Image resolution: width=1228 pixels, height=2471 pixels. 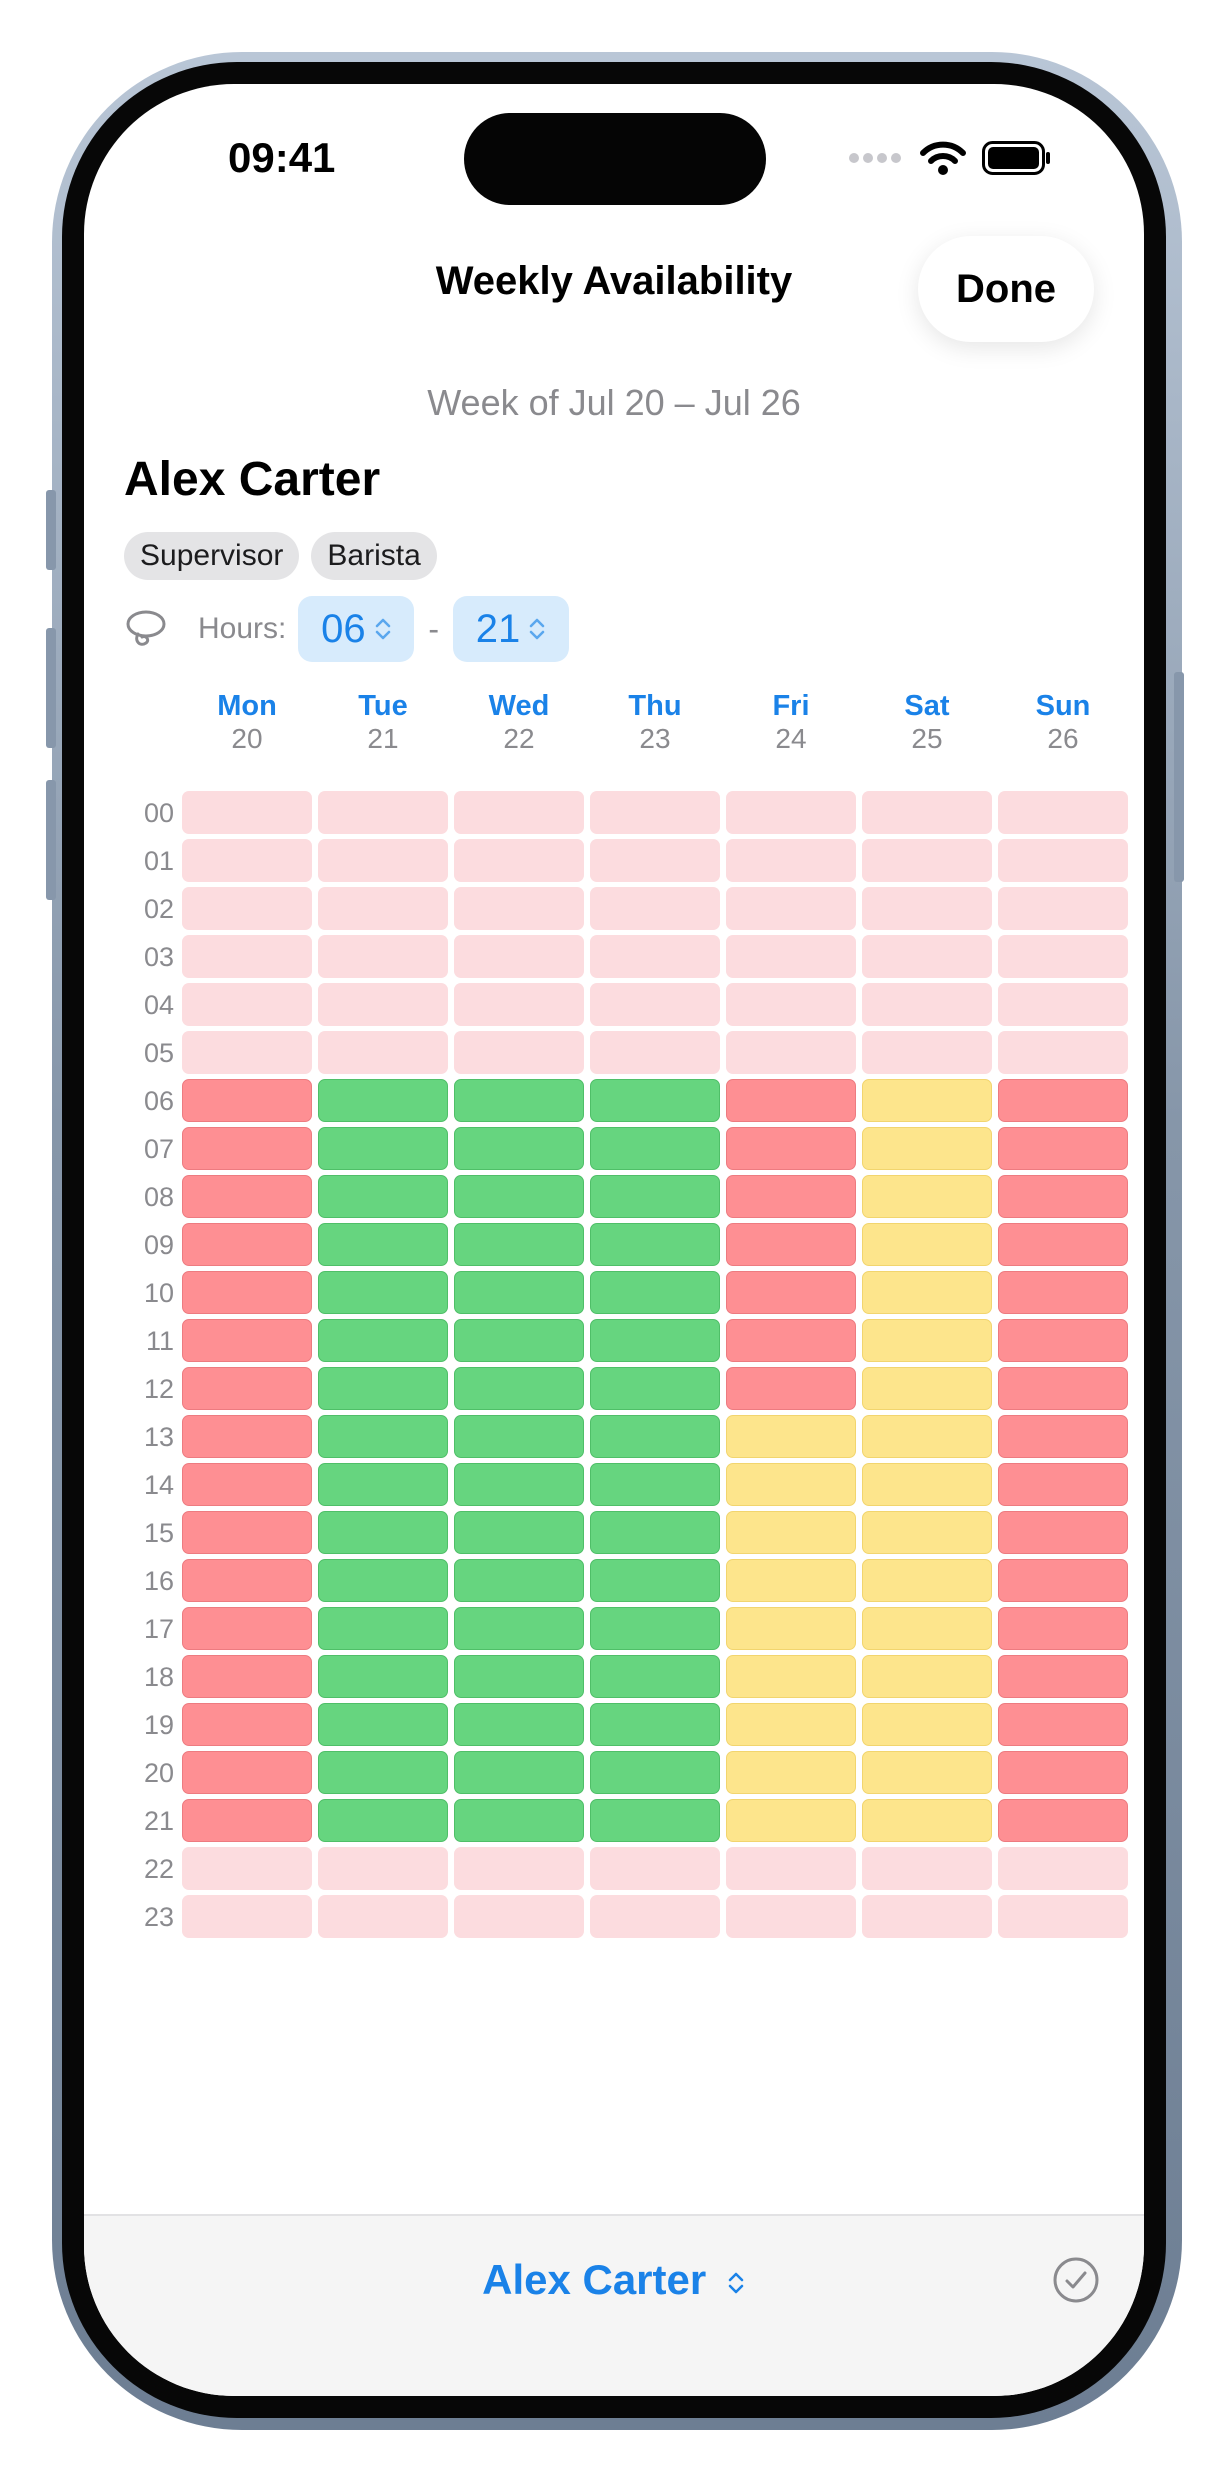 I want to click on employee-picker-button: Alex Carter, so click(x=614, y=2280).